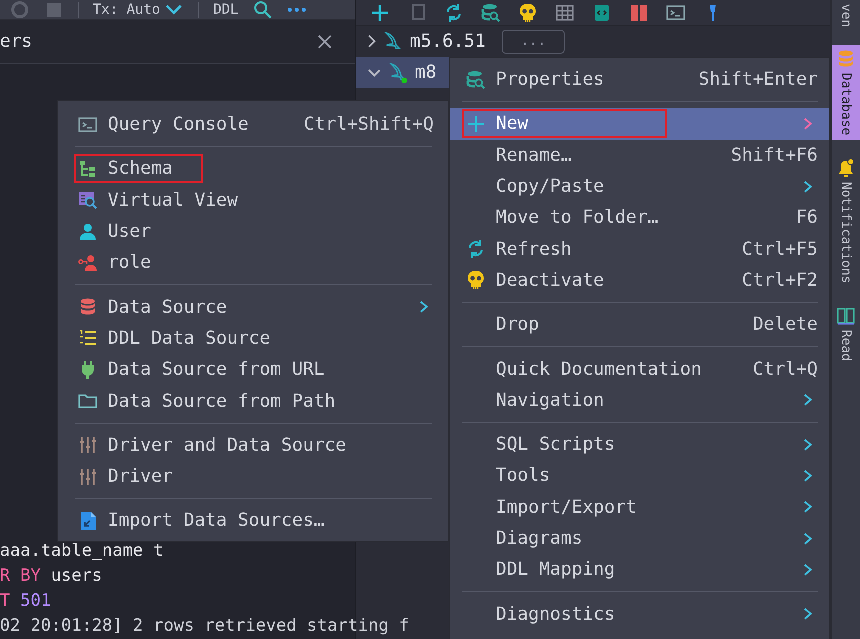 The height and width of the screenshot is (639, 860). I want to click on menu-item: Tools, so click(639, 476).